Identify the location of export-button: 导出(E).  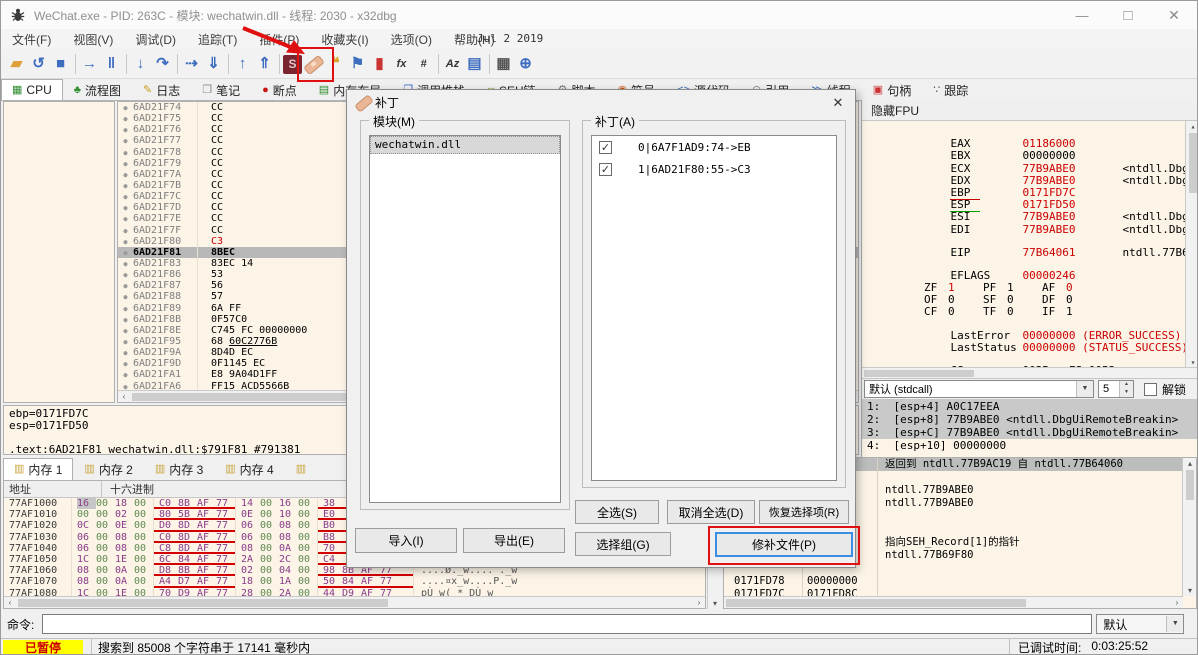
(514, 540).